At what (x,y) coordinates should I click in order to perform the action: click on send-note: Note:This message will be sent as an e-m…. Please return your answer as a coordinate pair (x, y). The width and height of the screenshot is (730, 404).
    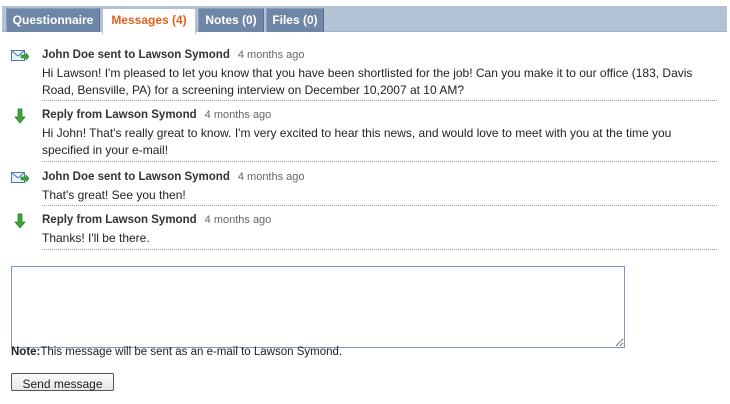
    Looking at the image, I should click on (176, 352).